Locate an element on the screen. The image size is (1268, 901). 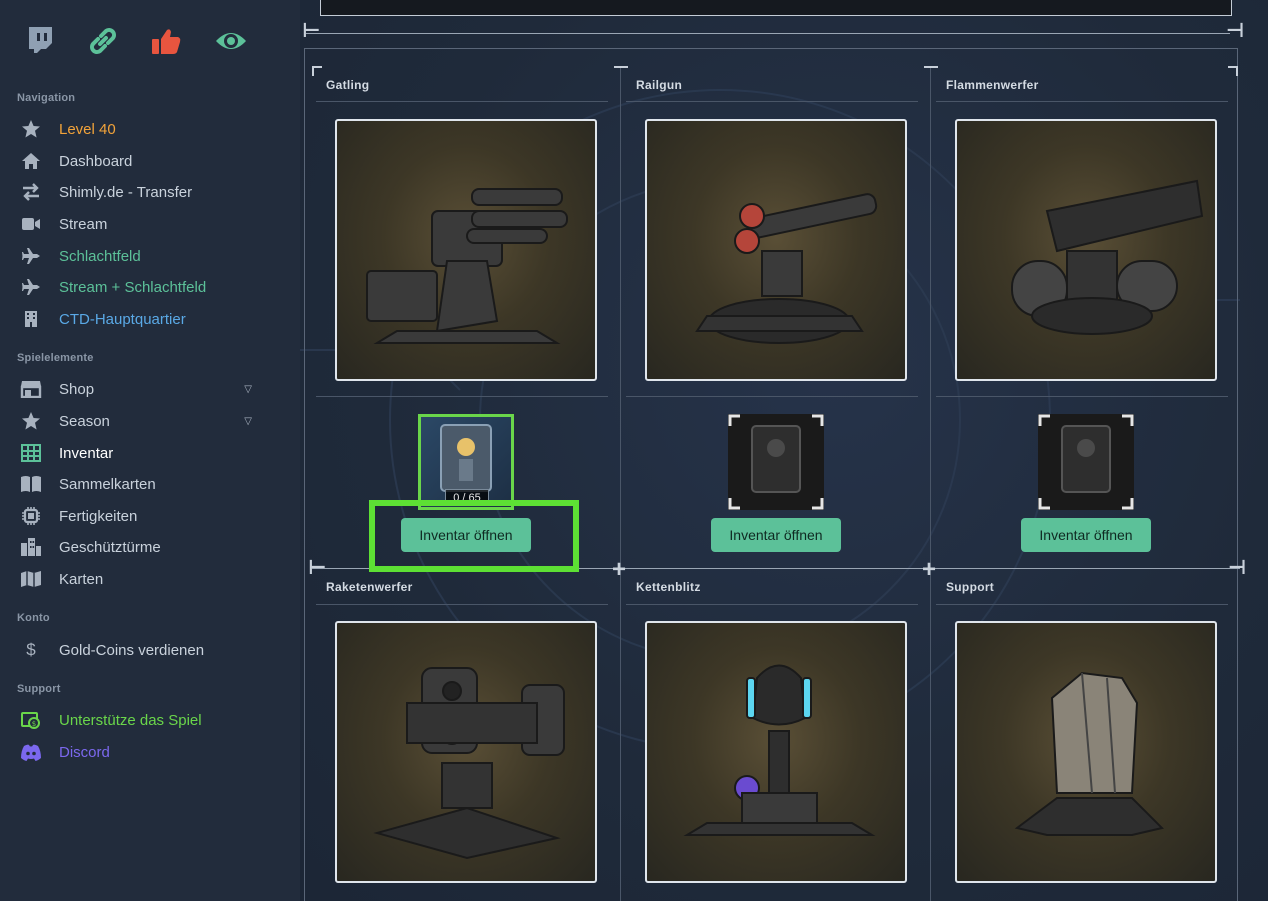
sidebar-item-transfer: Shimly.de - Transfer is located at coordinates (140, 192).